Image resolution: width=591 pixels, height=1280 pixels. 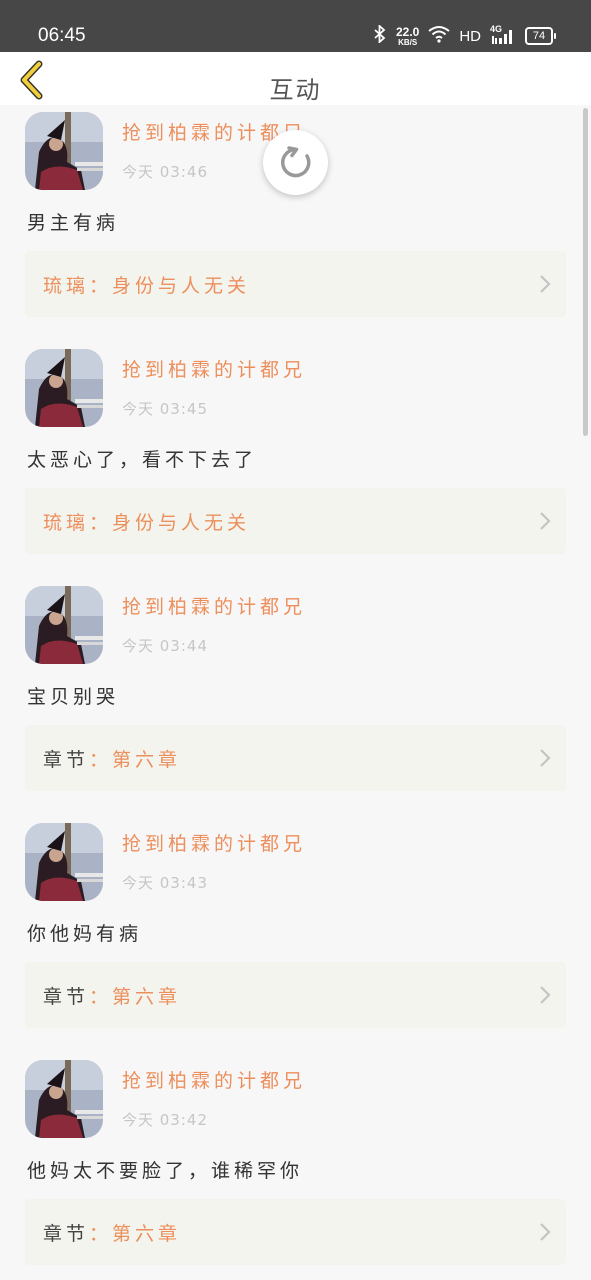 What do you see at coordinates (407, 35) in the screenshot?
I see `network-speed: 22.0 KB/S` at bounding box center [407, 35].